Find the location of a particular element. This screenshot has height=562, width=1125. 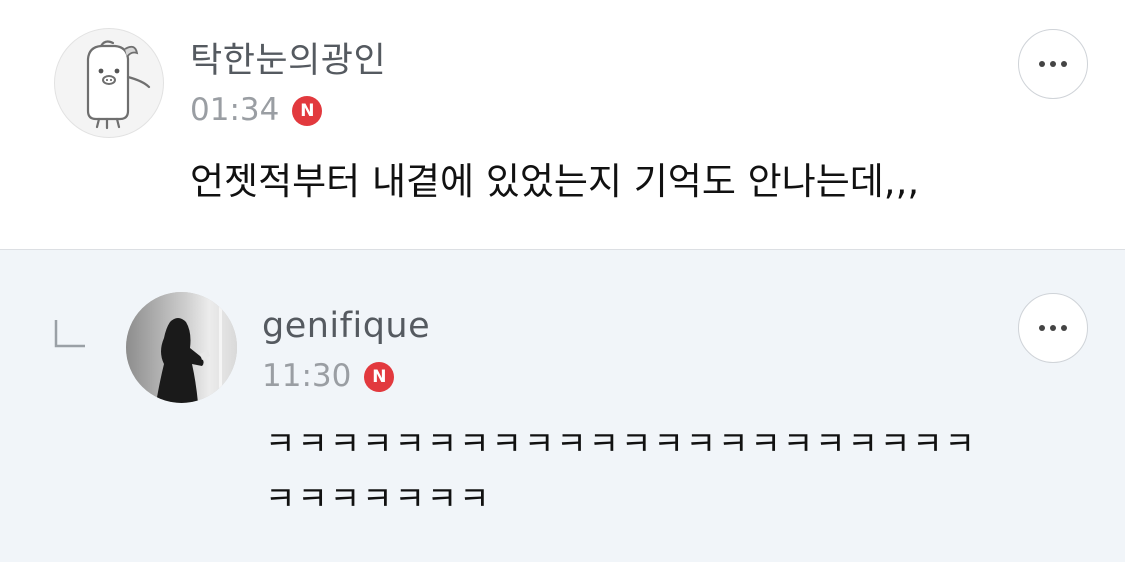

reply-arrow-icon is located at coordinates (69, 334).